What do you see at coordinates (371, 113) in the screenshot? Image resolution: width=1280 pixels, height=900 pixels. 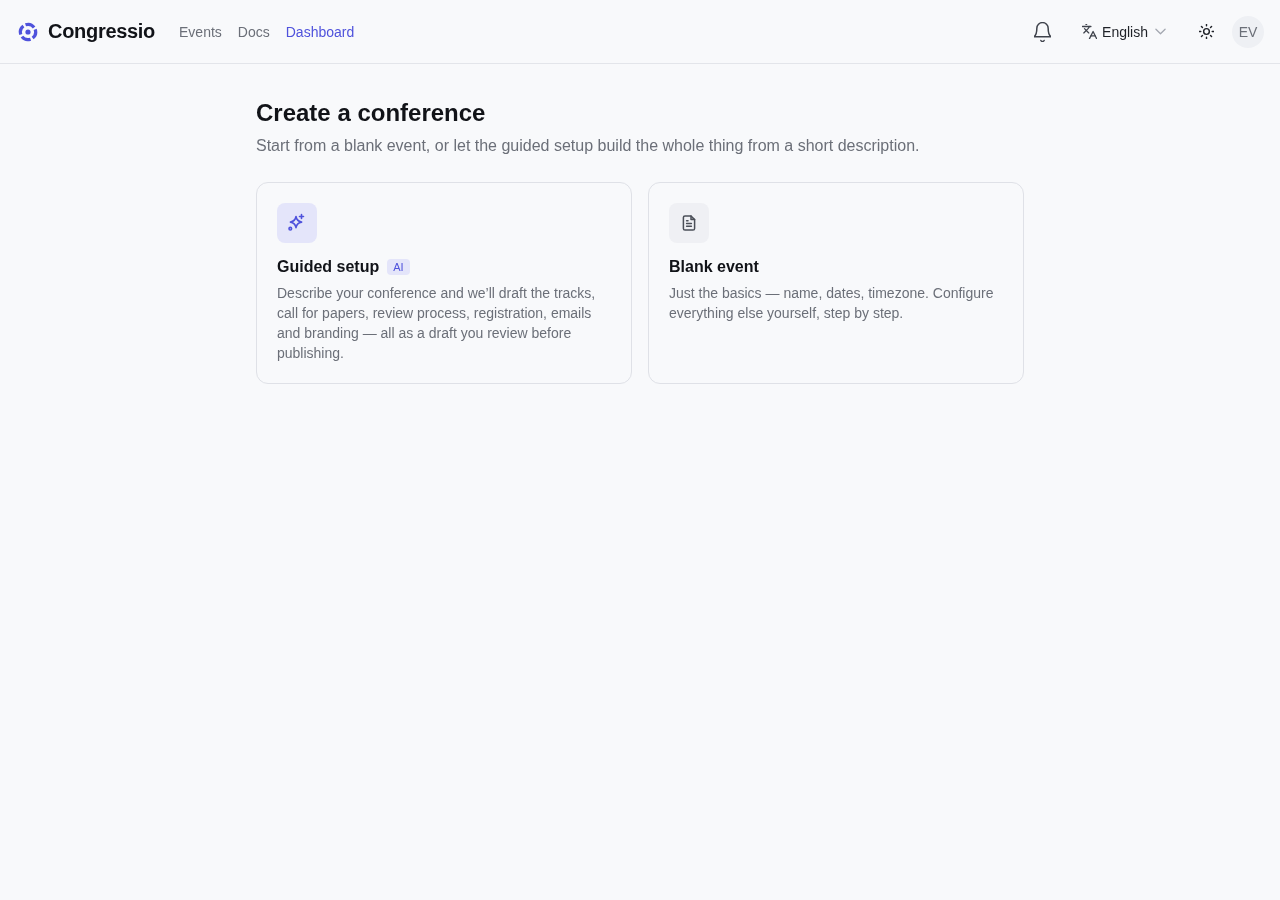 I see `page-title: Create a conference` at bounding box center [371, 113].